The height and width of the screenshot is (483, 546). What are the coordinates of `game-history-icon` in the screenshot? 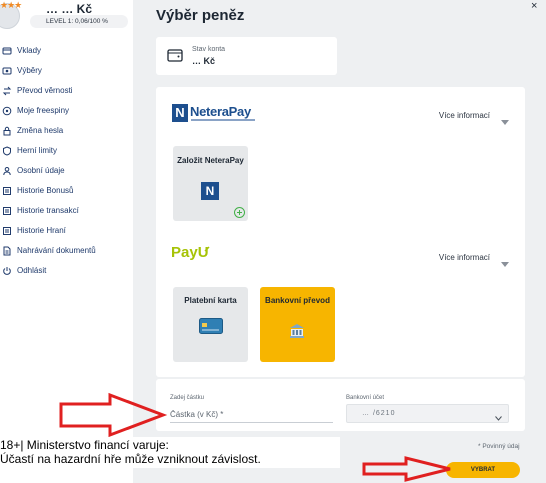 It's located at (7, 231).